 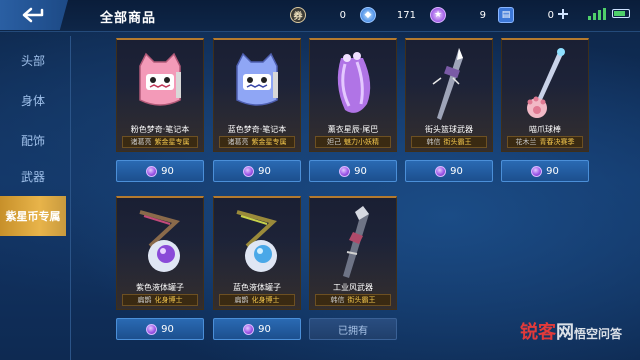 I want to click on watermark: 锐客网悟空问答, so click(x=571, y=331).